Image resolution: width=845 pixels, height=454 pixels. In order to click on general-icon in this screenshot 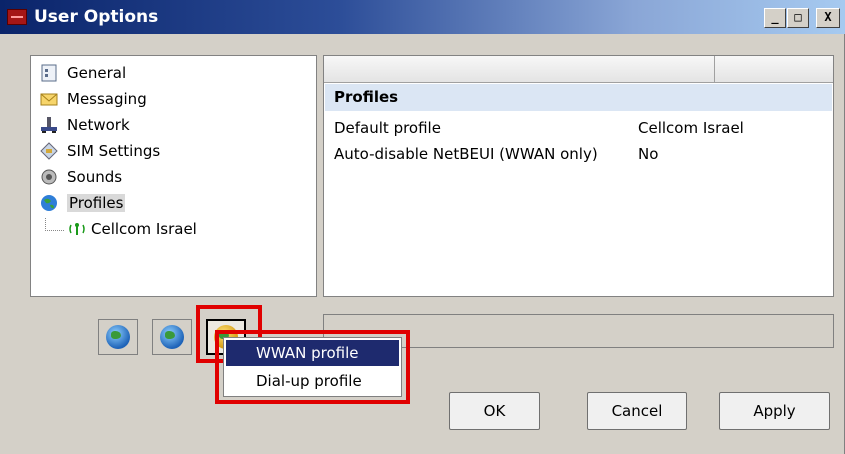, I will do `click(50, 73)`.